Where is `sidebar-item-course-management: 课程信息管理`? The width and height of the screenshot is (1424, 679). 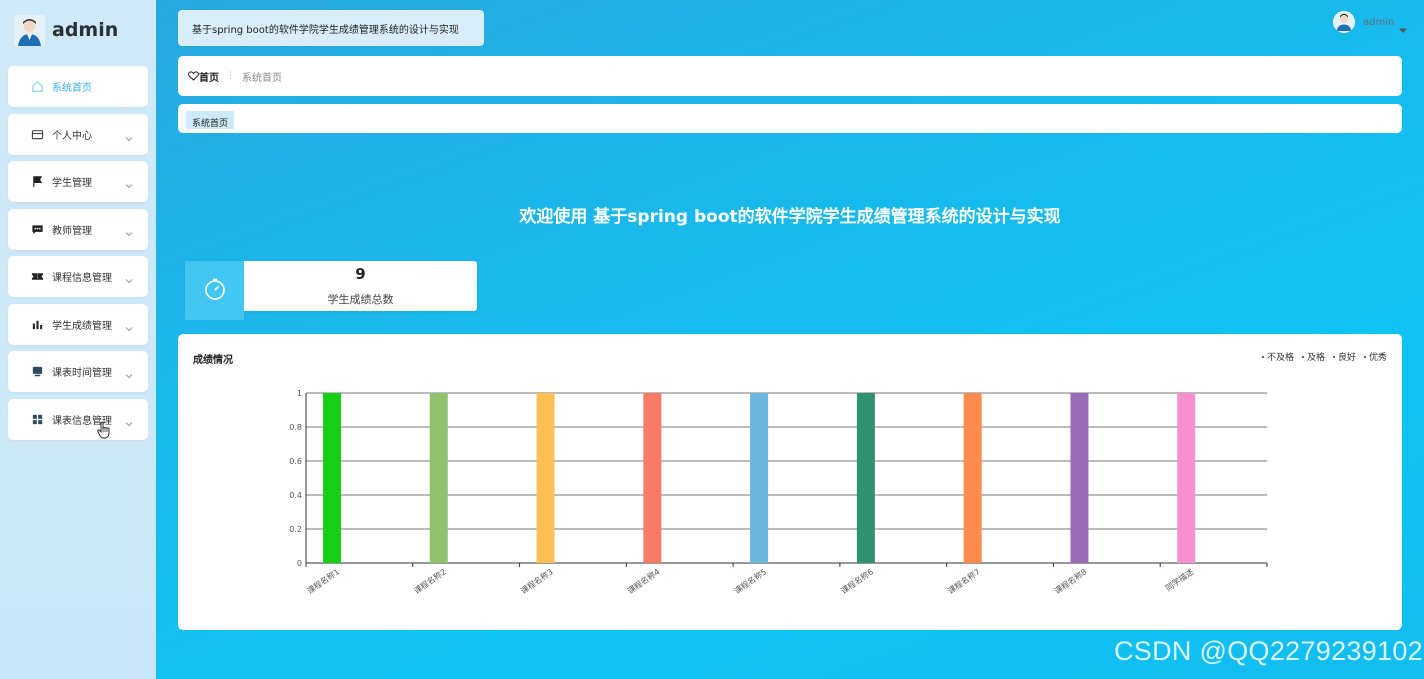
sidebar-item-course-management: 课程信息管理 is located at coordinates (78, 276).